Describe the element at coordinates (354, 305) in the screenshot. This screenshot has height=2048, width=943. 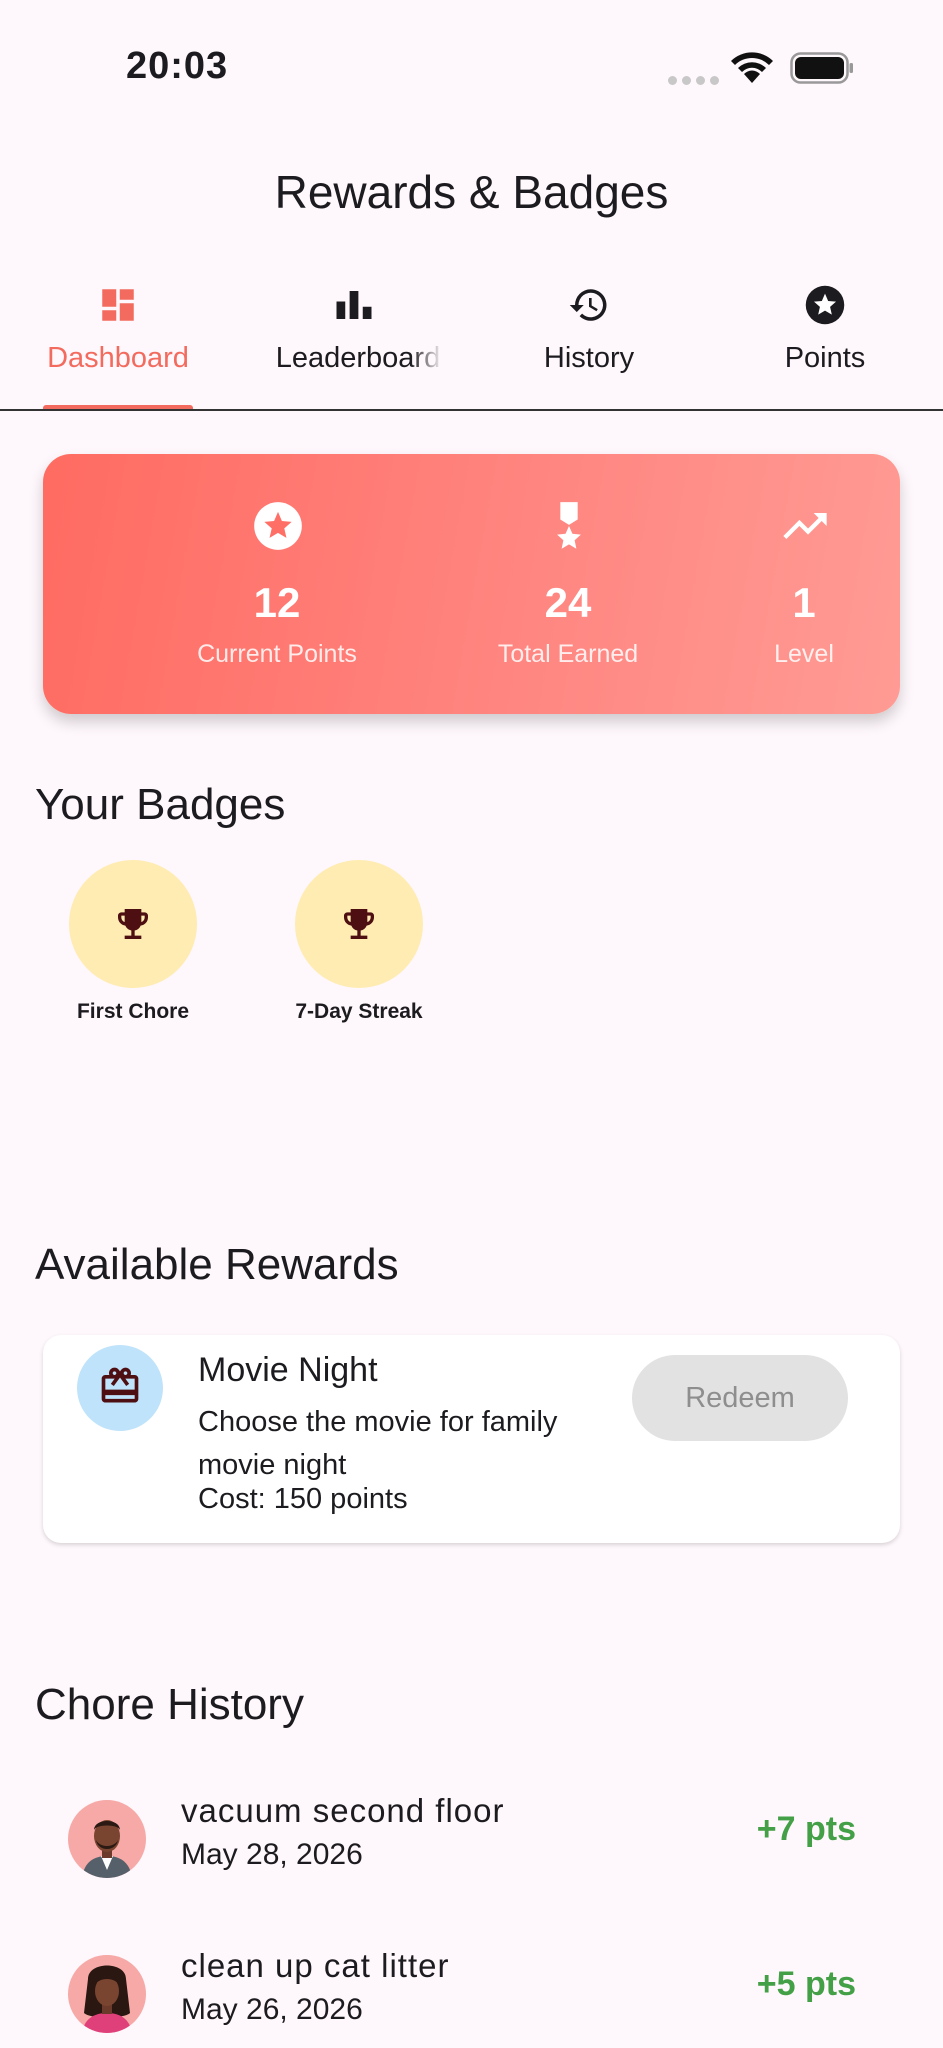
I see `bar-chart-icon` at that location.